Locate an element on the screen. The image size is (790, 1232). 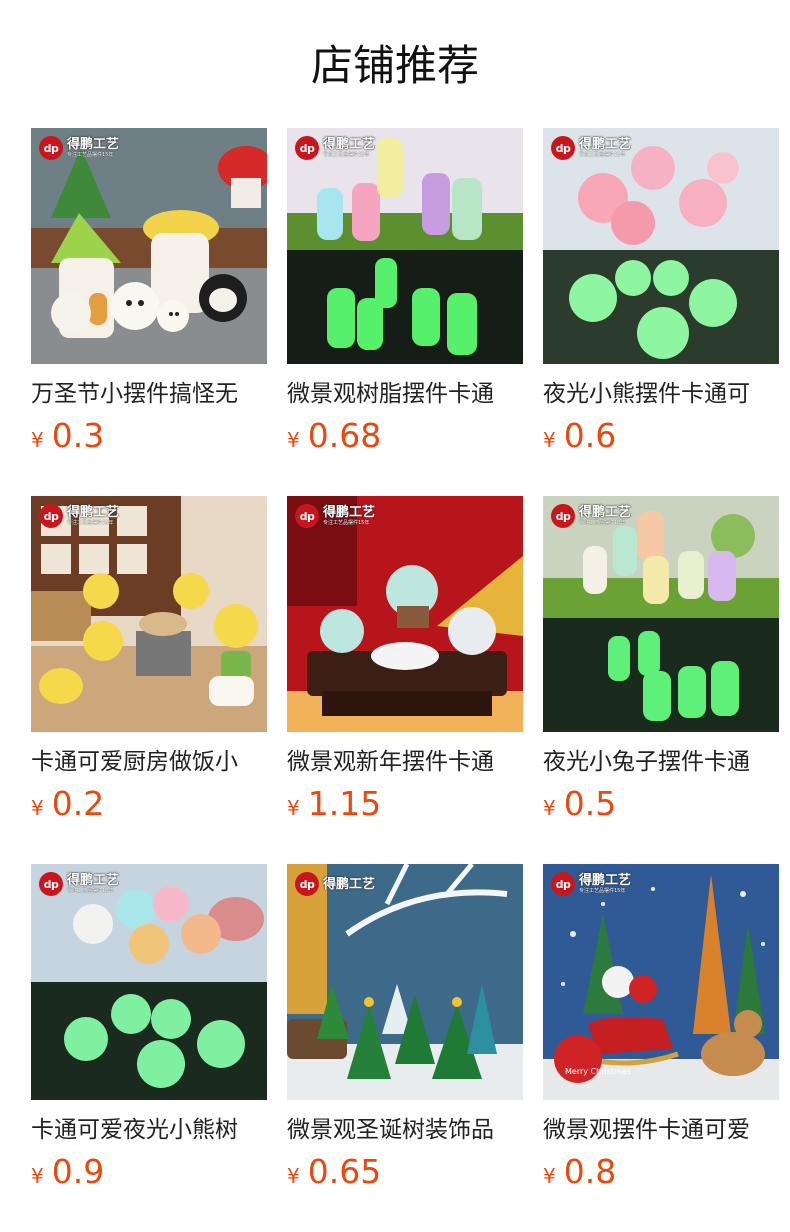
product-title: 微景观树脂摆件卡通 is located at coordinates (405, 394).